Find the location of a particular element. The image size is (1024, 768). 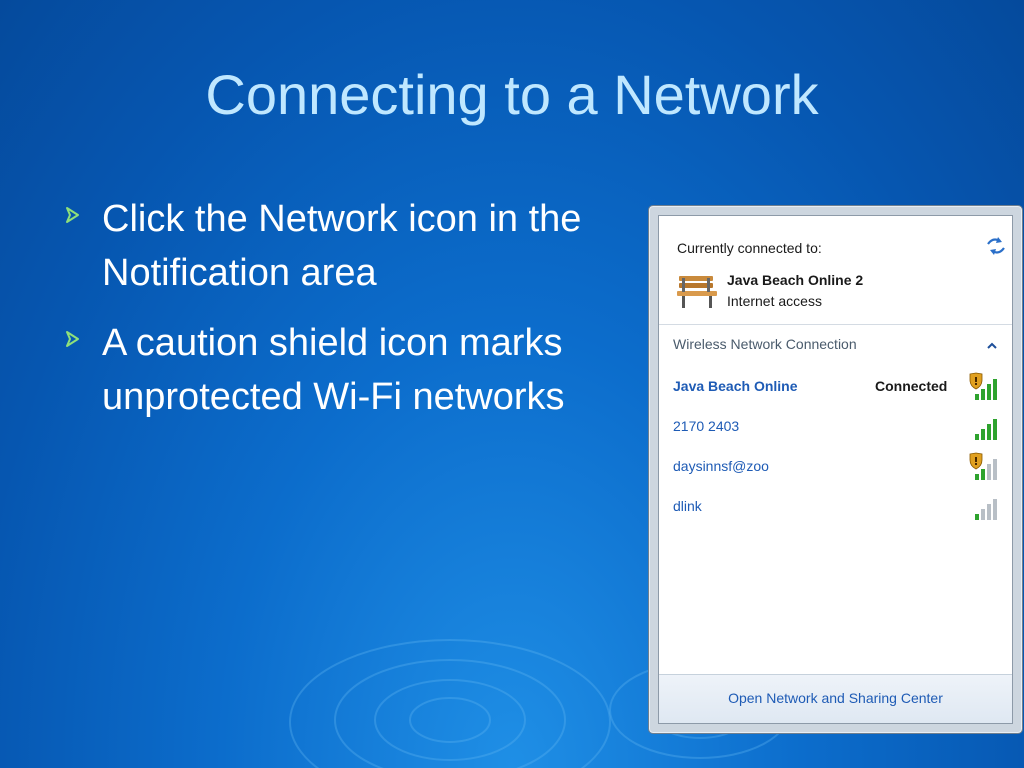

network-name: daysinnsf@zoo is located at coordinates (721, 466).